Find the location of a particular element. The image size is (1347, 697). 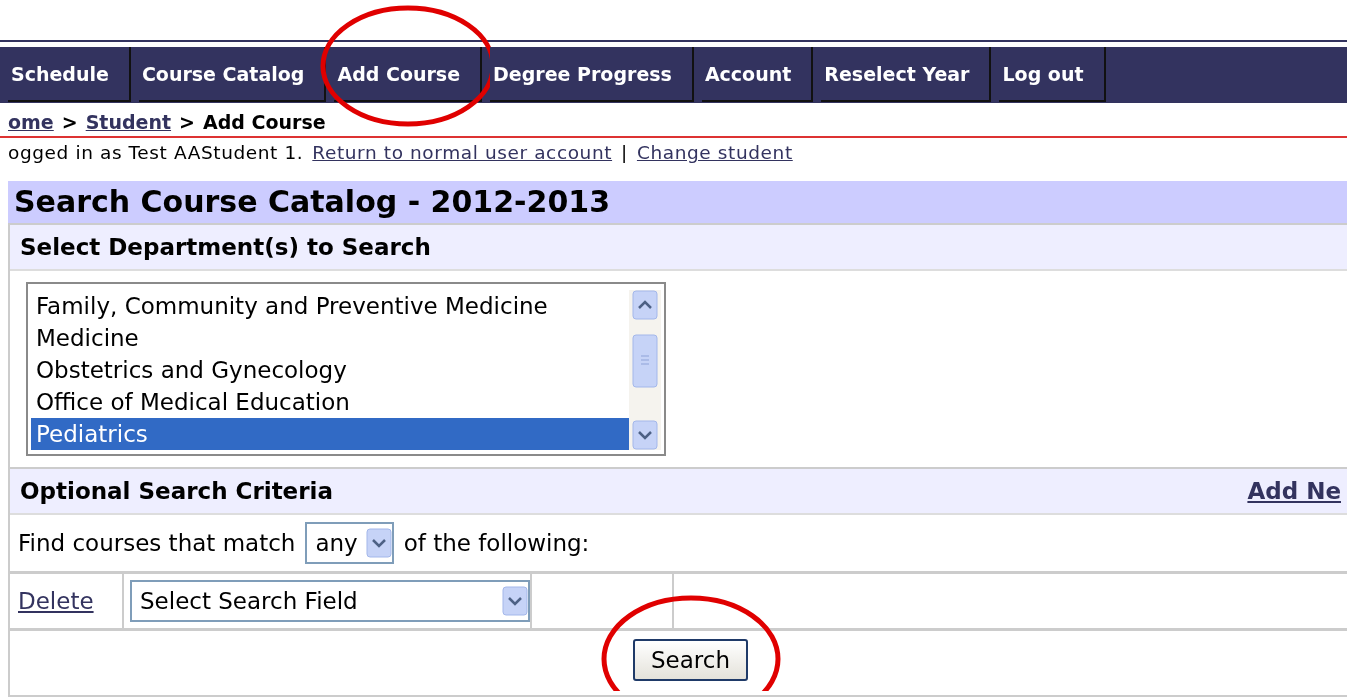

nav-tab: Degree Progress is located at coordinates (592, 74).